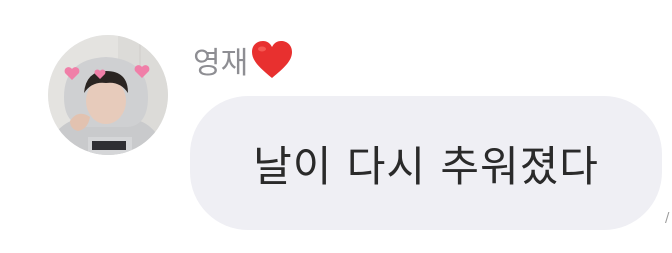 The width and height of the screenshot is (672, 253). Describe the element at coordinates (220, 60) in the screenshot. I see `sender-name: 영재` at that location.